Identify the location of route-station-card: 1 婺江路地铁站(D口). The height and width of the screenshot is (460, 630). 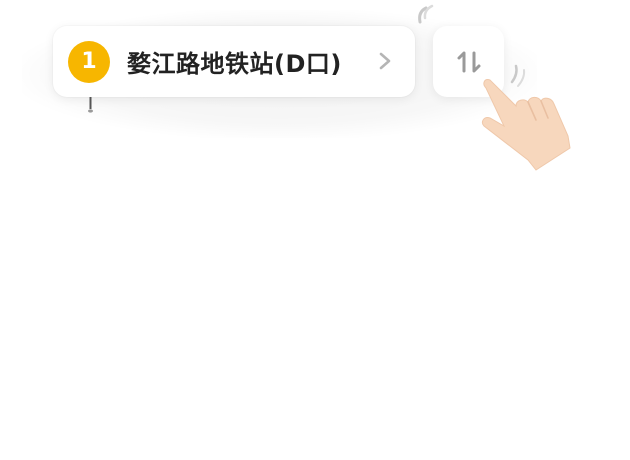
(234, 61).